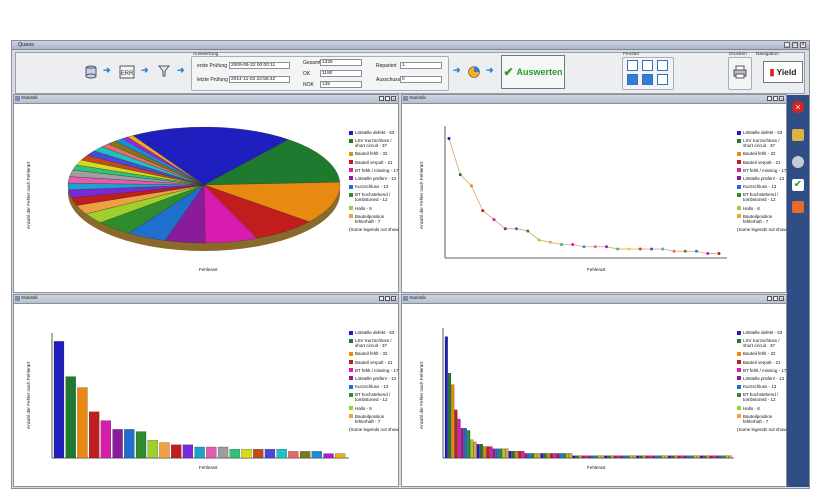  What do you see at coordinates (583, 196) in the screenshot?
I see `series-line` at bounding box center [583, 196].